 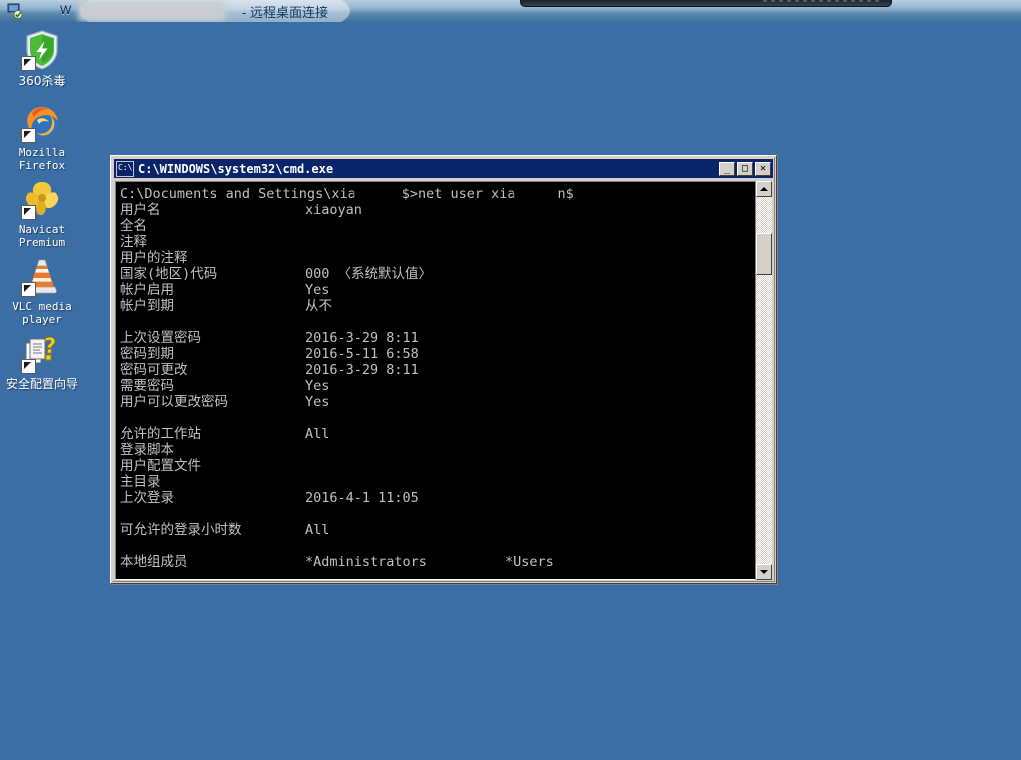 I want to click on close-icon: ✕, so click(x=763, y=168).